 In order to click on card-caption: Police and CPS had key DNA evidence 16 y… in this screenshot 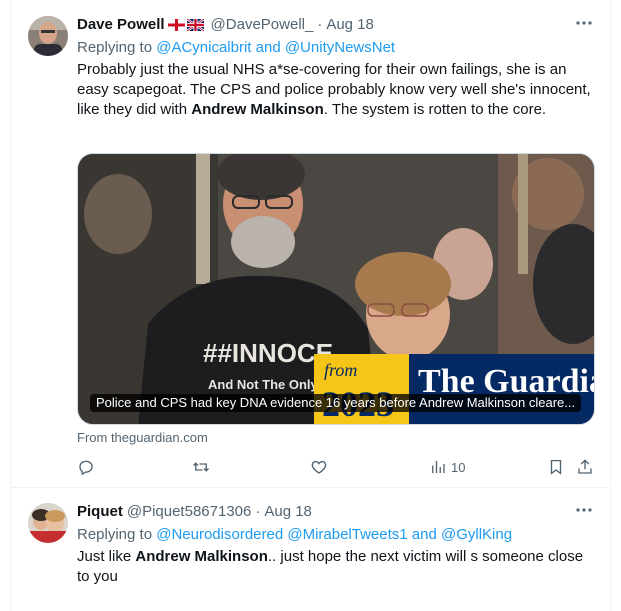, I will do `click(336, 403)`.